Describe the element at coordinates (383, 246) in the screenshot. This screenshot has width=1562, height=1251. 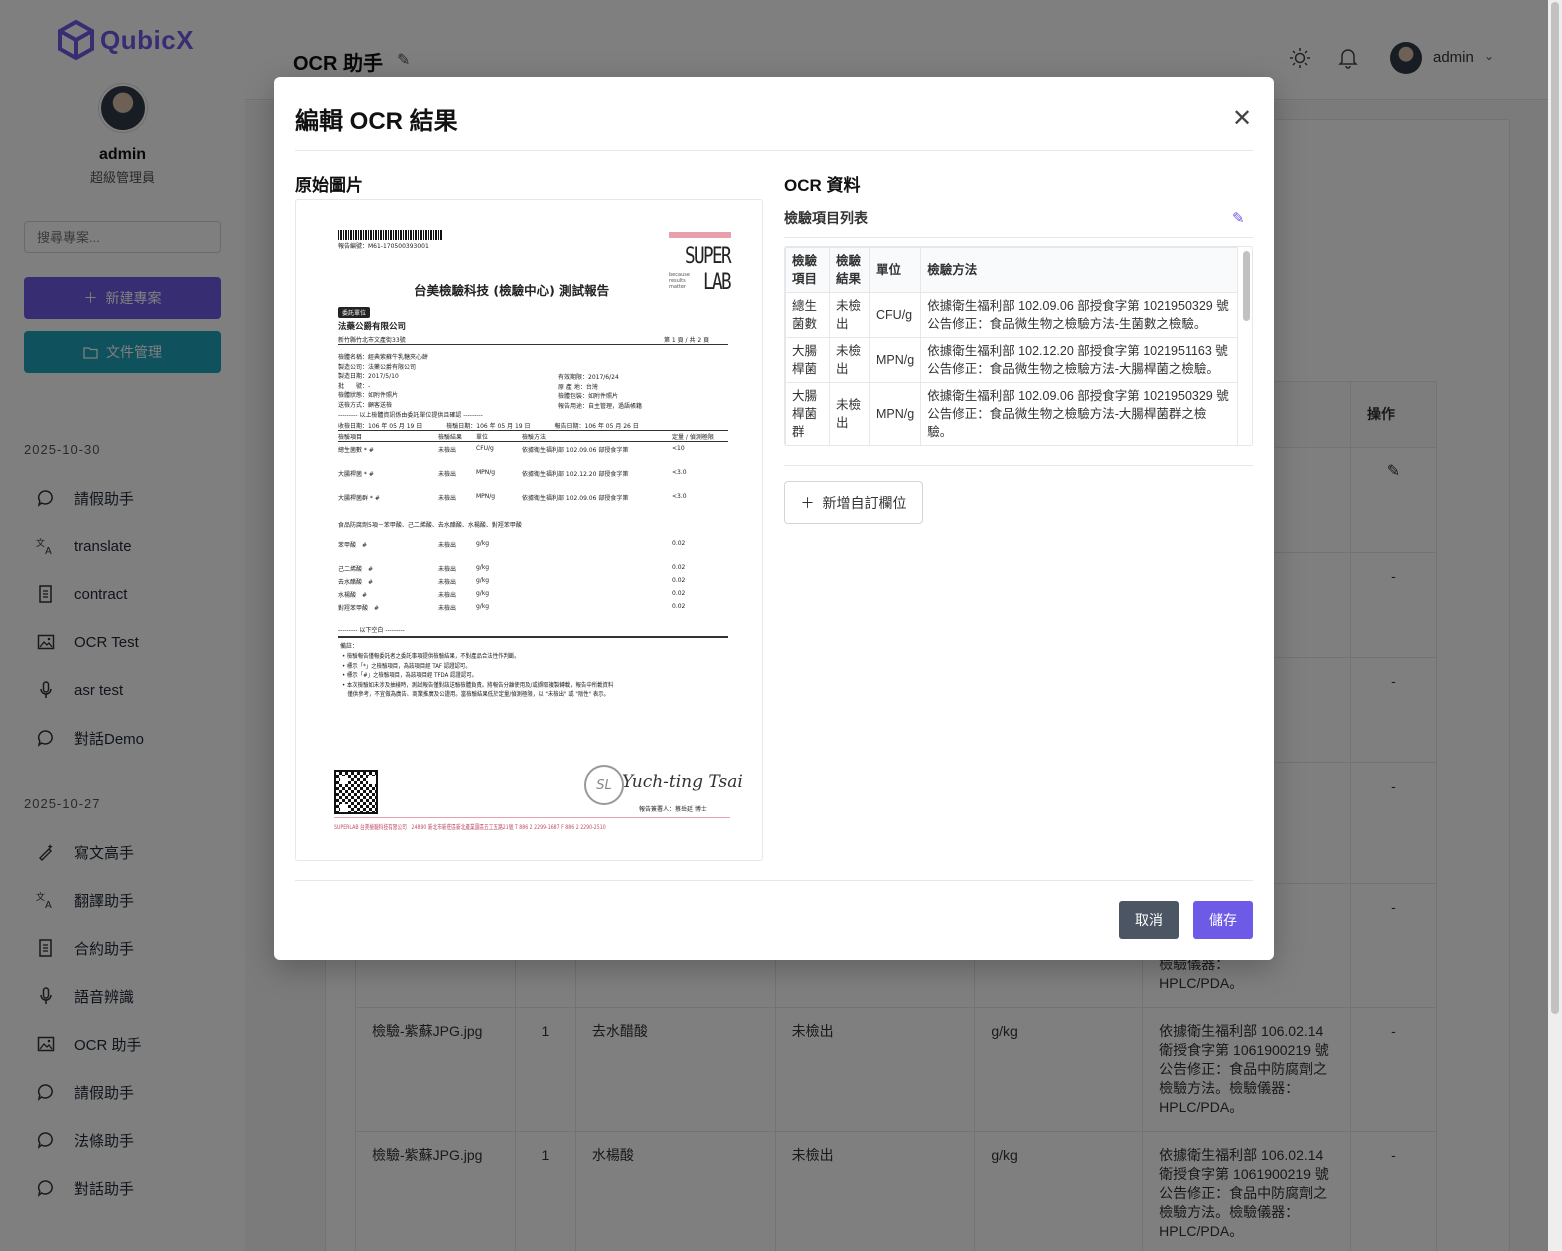
I see `report-number: 報告編號：M61-170500393001` at that location.